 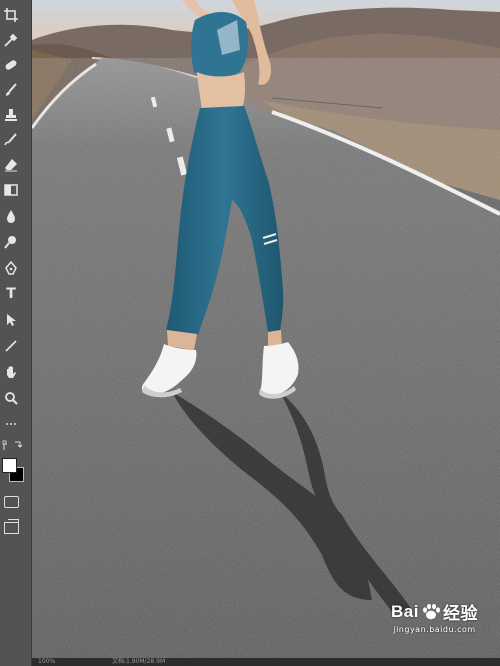 I want to click on stamp-icon, so click(x=11, y=115).